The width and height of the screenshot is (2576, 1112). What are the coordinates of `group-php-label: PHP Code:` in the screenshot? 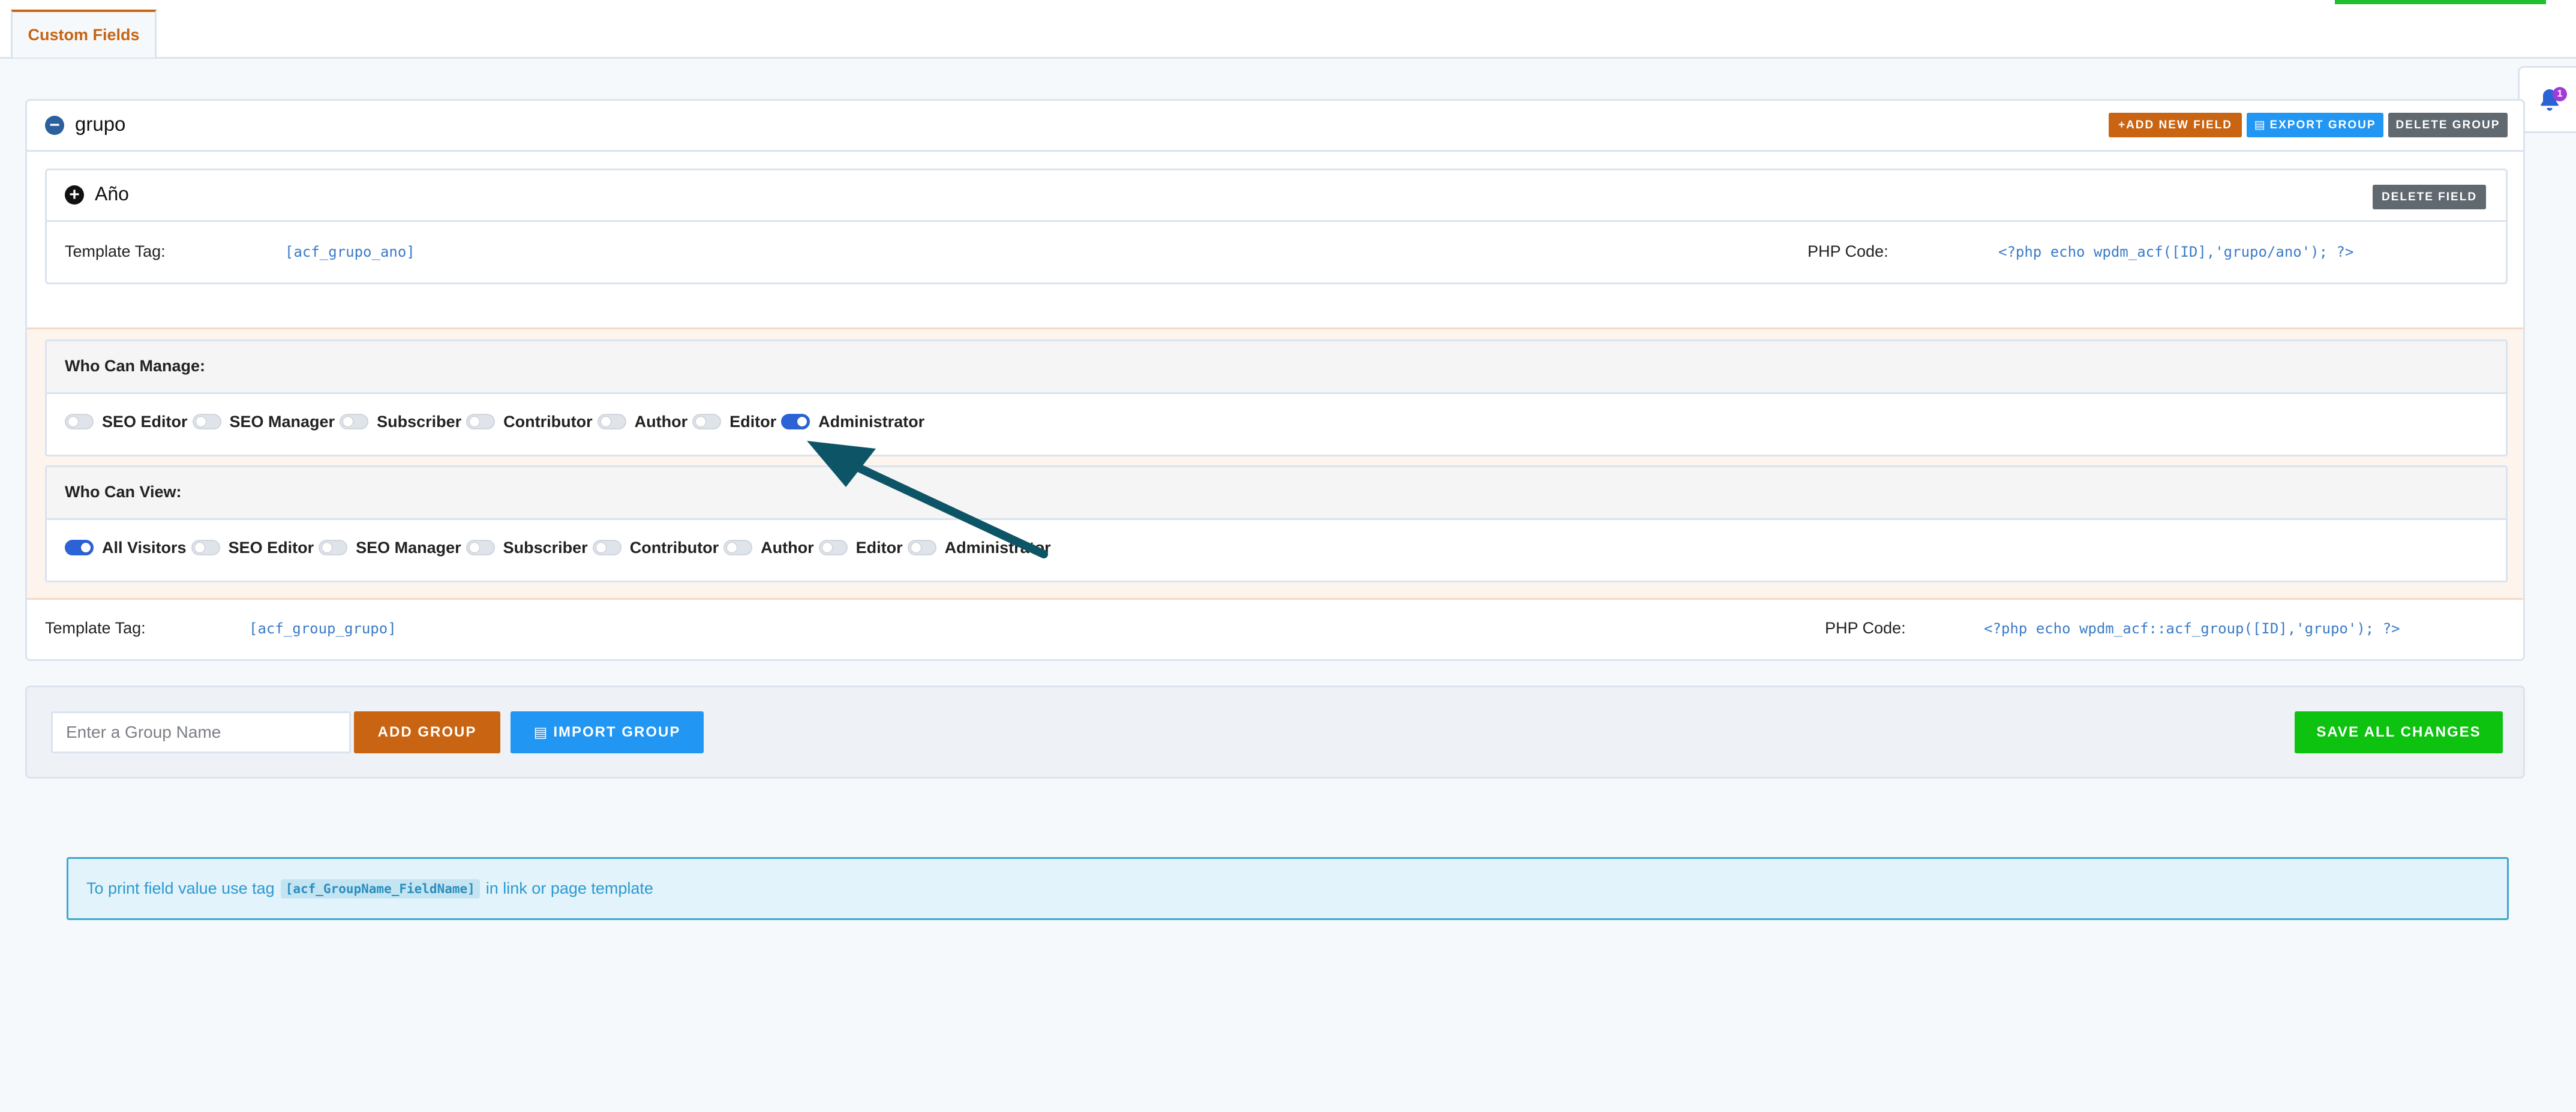 It's located at (1865, 628).